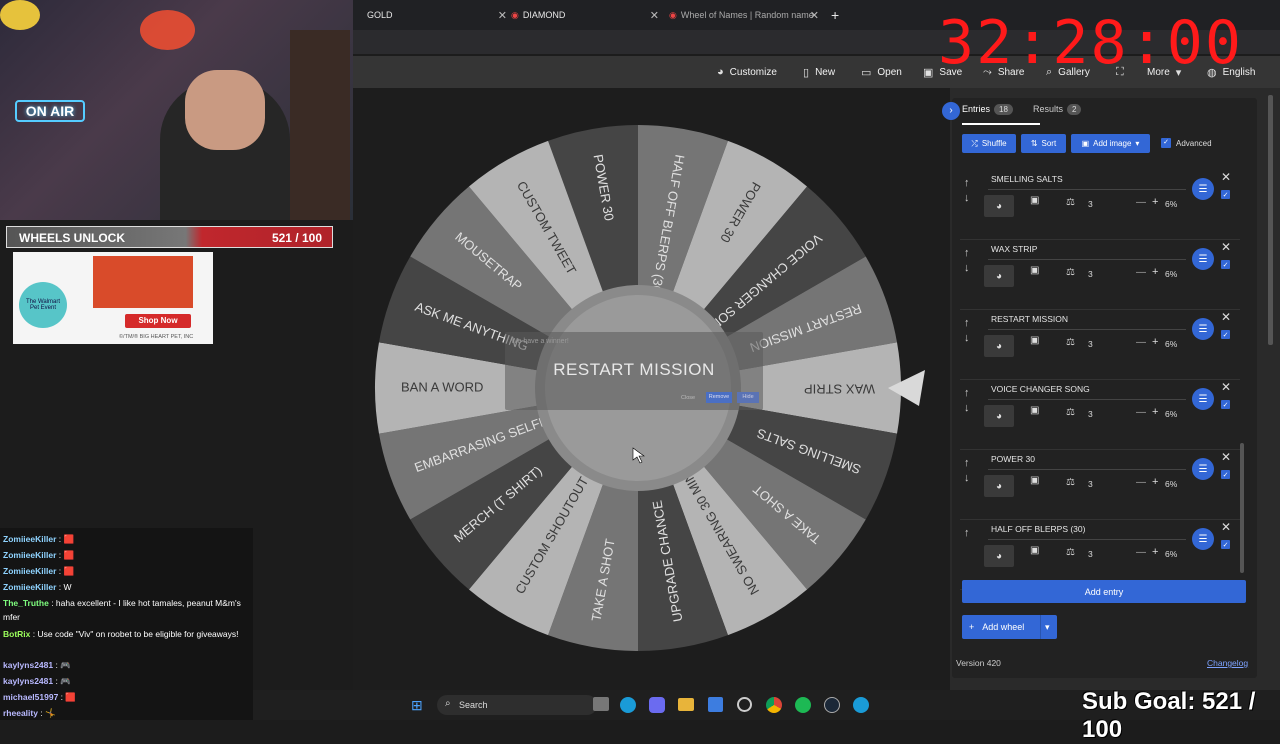 The image size is (1280, 744). What do you see at coordinates (417, 705) in the screenshot?
I see `windows-start-icon: ⊞` at bounding box center [417, 705].